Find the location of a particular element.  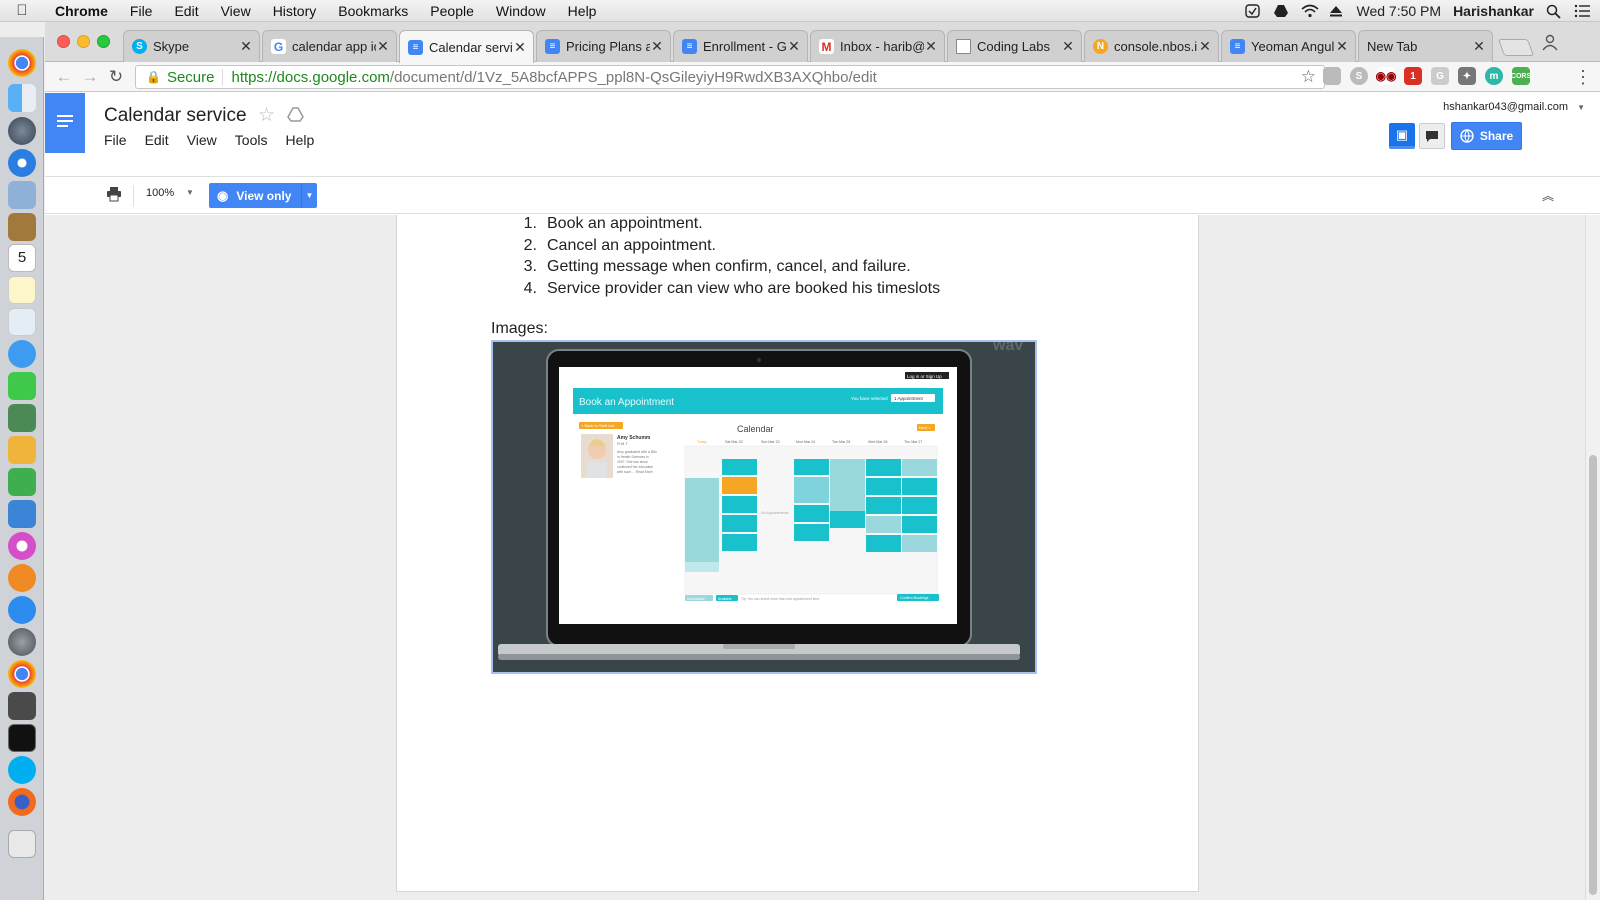

vertical-scrollbar is located at coordinates (1592, 557).